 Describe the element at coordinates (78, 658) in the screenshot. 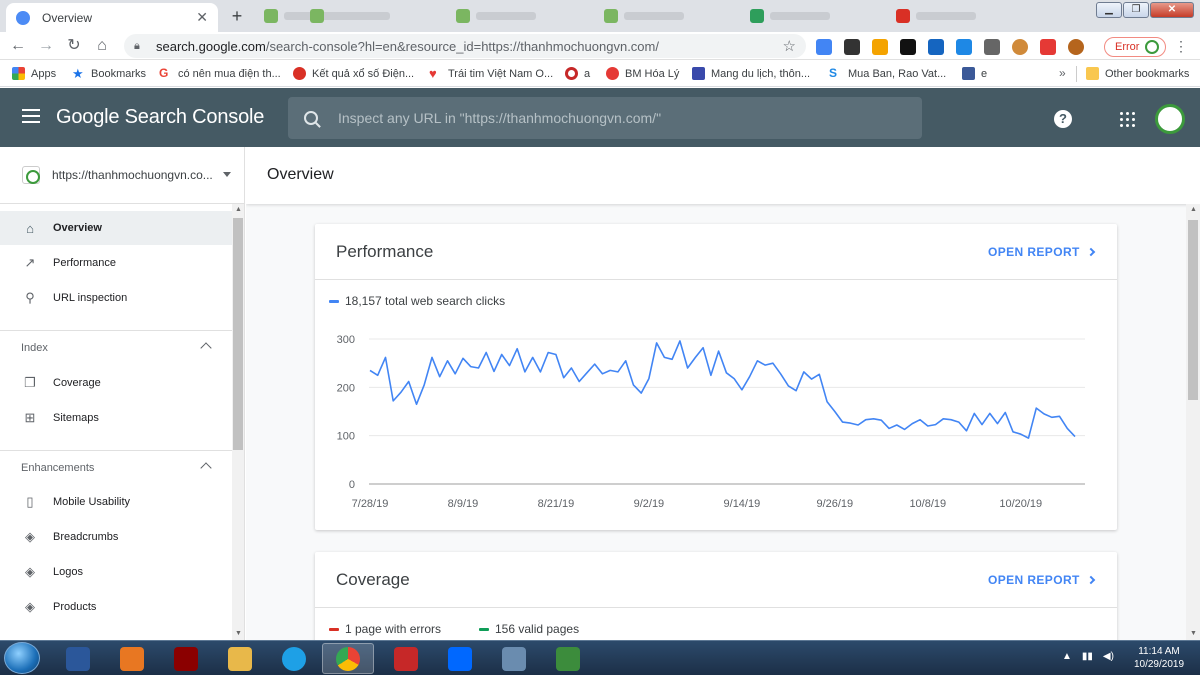

I see `taskbar-word` at that location.